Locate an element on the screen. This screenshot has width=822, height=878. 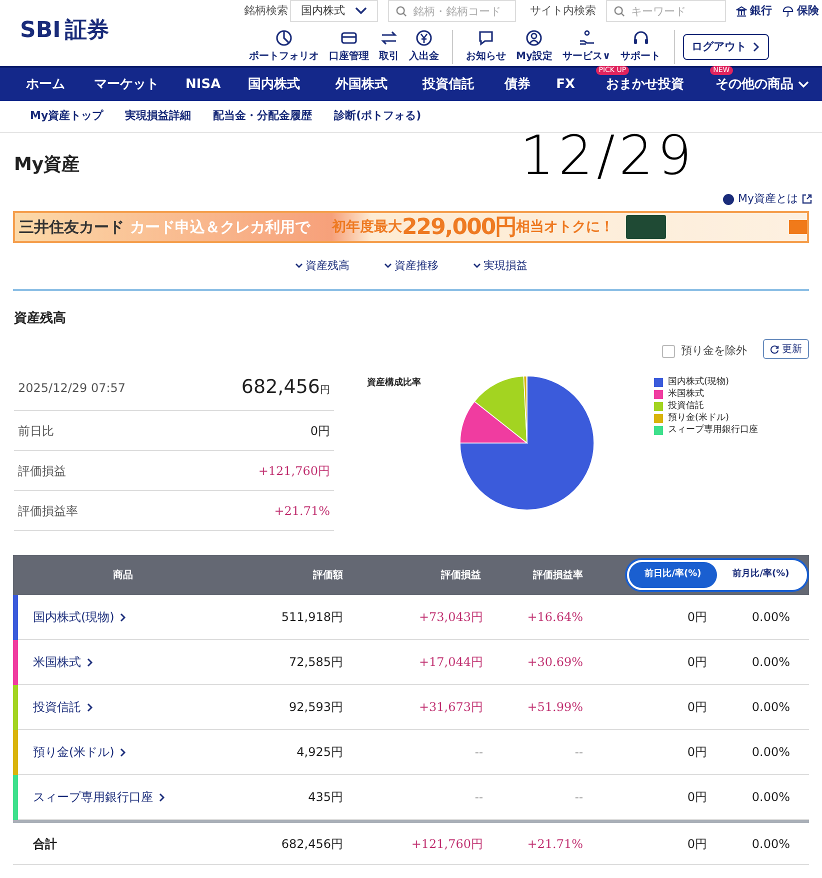
nav-tab: マーケット is located at coordinates (126, 84).